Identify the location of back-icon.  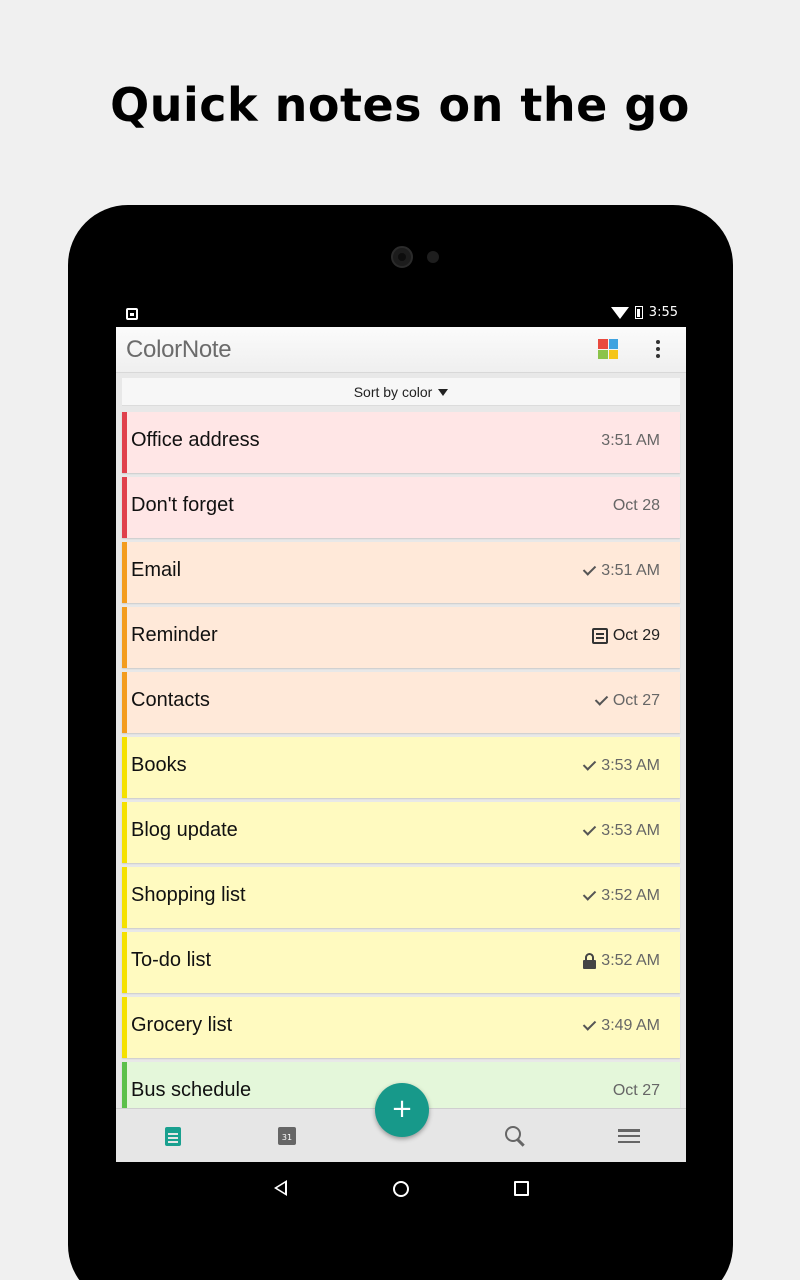
(280, 1188).